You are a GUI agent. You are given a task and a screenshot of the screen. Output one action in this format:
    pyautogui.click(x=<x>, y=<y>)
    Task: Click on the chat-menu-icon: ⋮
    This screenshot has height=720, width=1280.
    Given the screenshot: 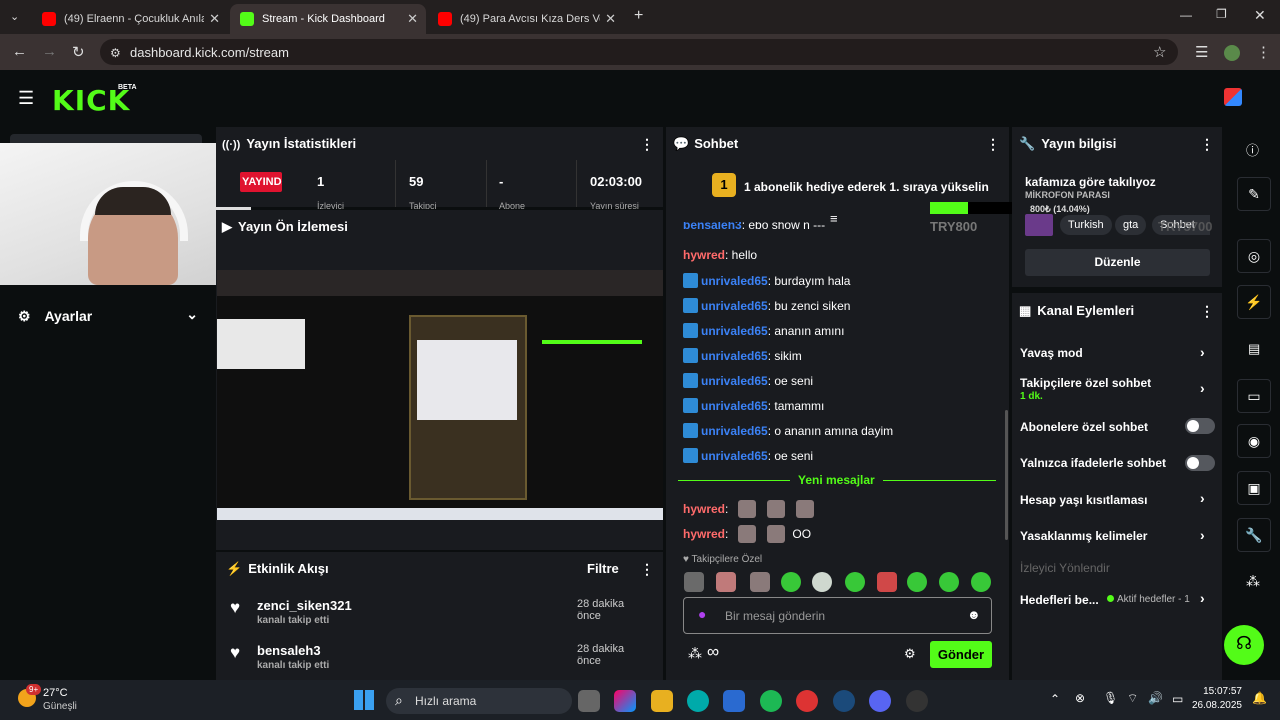 What is the action you would take?
    pyautogui.click(x=993, y=144)
    